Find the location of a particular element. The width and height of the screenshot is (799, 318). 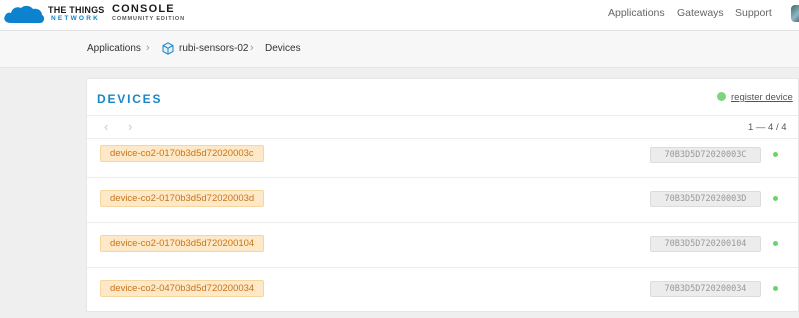

pagination-range: 1 — 4 / 4 is located at coordinates (767, 127).